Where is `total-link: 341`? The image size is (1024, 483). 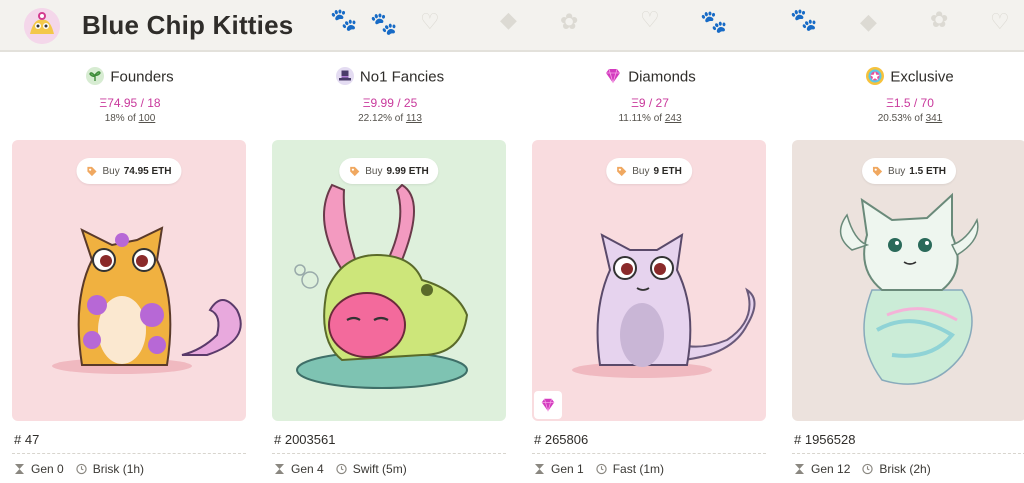 total-link: 341 is located at coordinates (934, 118).